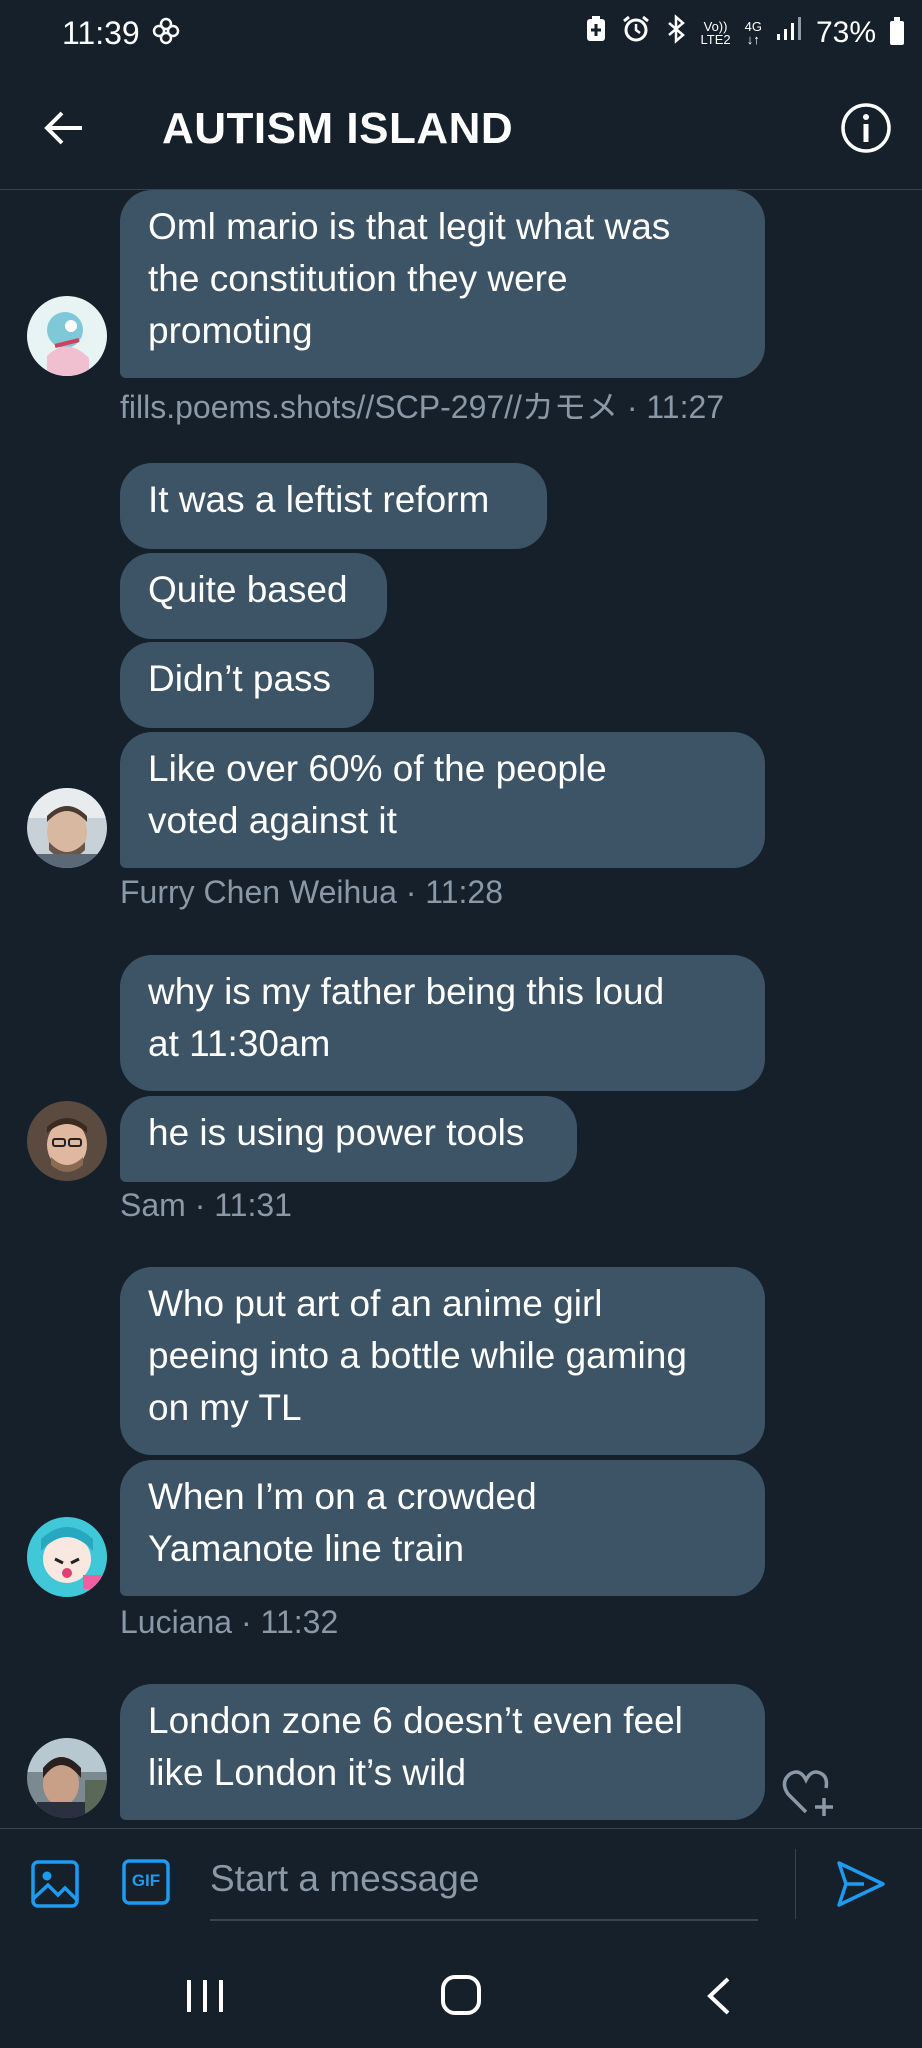 This screenshot has height=2048, width=922. Describe the element at coordinates (789, 33) in the screenshot. I see `signal-icon` at that location.